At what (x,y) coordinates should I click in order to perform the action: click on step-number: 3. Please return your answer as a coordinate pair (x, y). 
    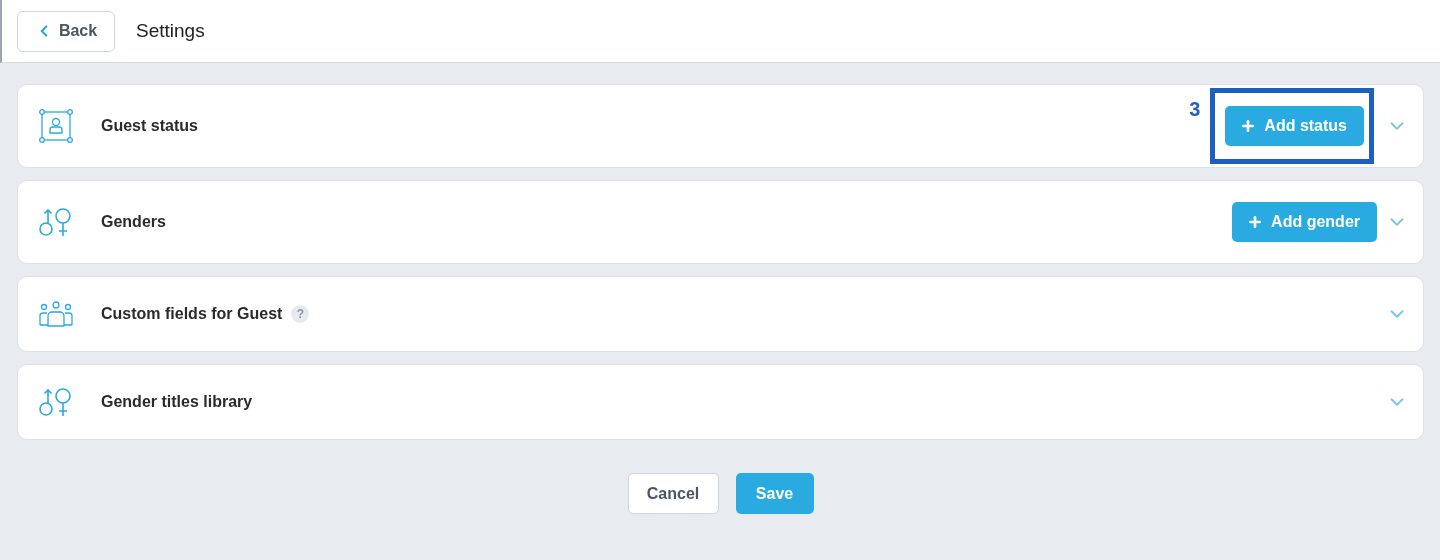
    Looking at the image, I should click on (1195, 109).